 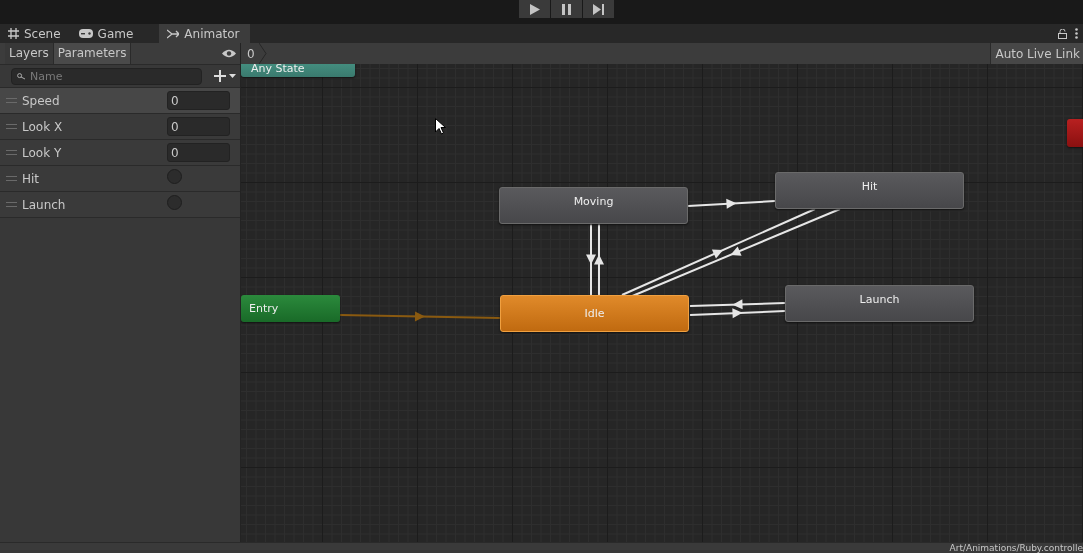 I want to click on graph-icon, so click(x=173, y=33).